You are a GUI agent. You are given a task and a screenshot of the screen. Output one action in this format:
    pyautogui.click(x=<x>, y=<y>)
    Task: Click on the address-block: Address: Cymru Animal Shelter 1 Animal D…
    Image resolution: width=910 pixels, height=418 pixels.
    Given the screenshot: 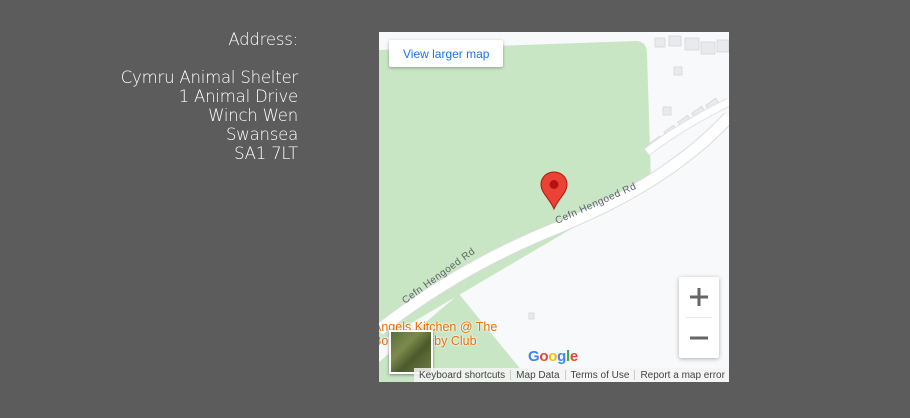 What is the action you would take?
    pyautogui.click(x=209, y=96)
    